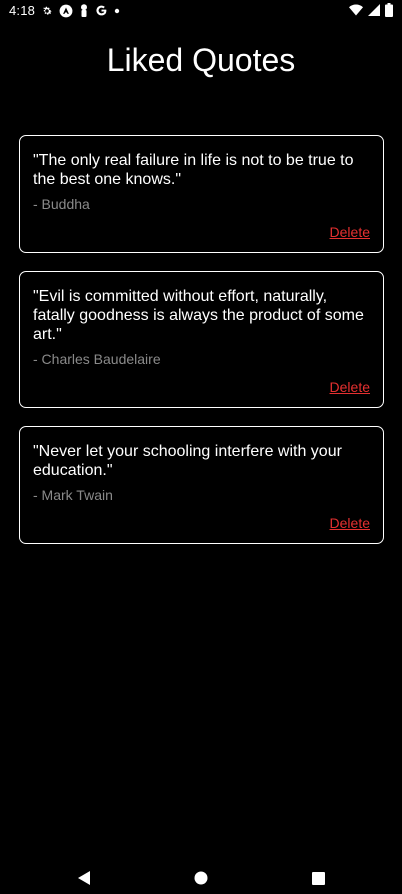 This screenshot has width=402, height=894. What do you see at coordinates (117, 11) in the screenshot?
I see `dot-icon` at bounding box center [117, 11].